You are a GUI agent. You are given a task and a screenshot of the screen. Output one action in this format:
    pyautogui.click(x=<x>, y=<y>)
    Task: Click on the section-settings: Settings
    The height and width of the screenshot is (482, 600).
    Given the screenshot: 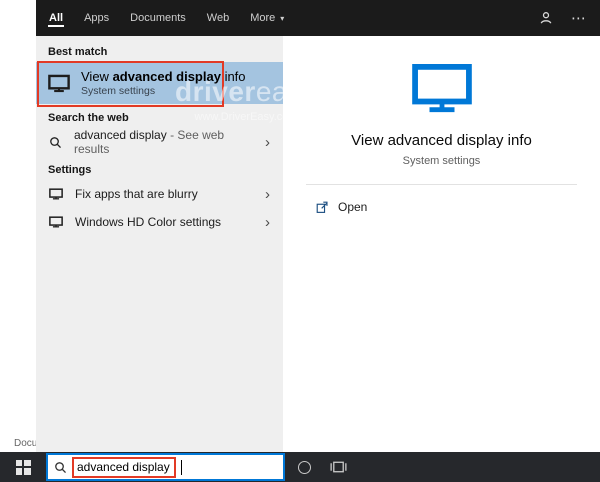 What is the action you would take?
    pyautogui.click(x=70, y=170)
    